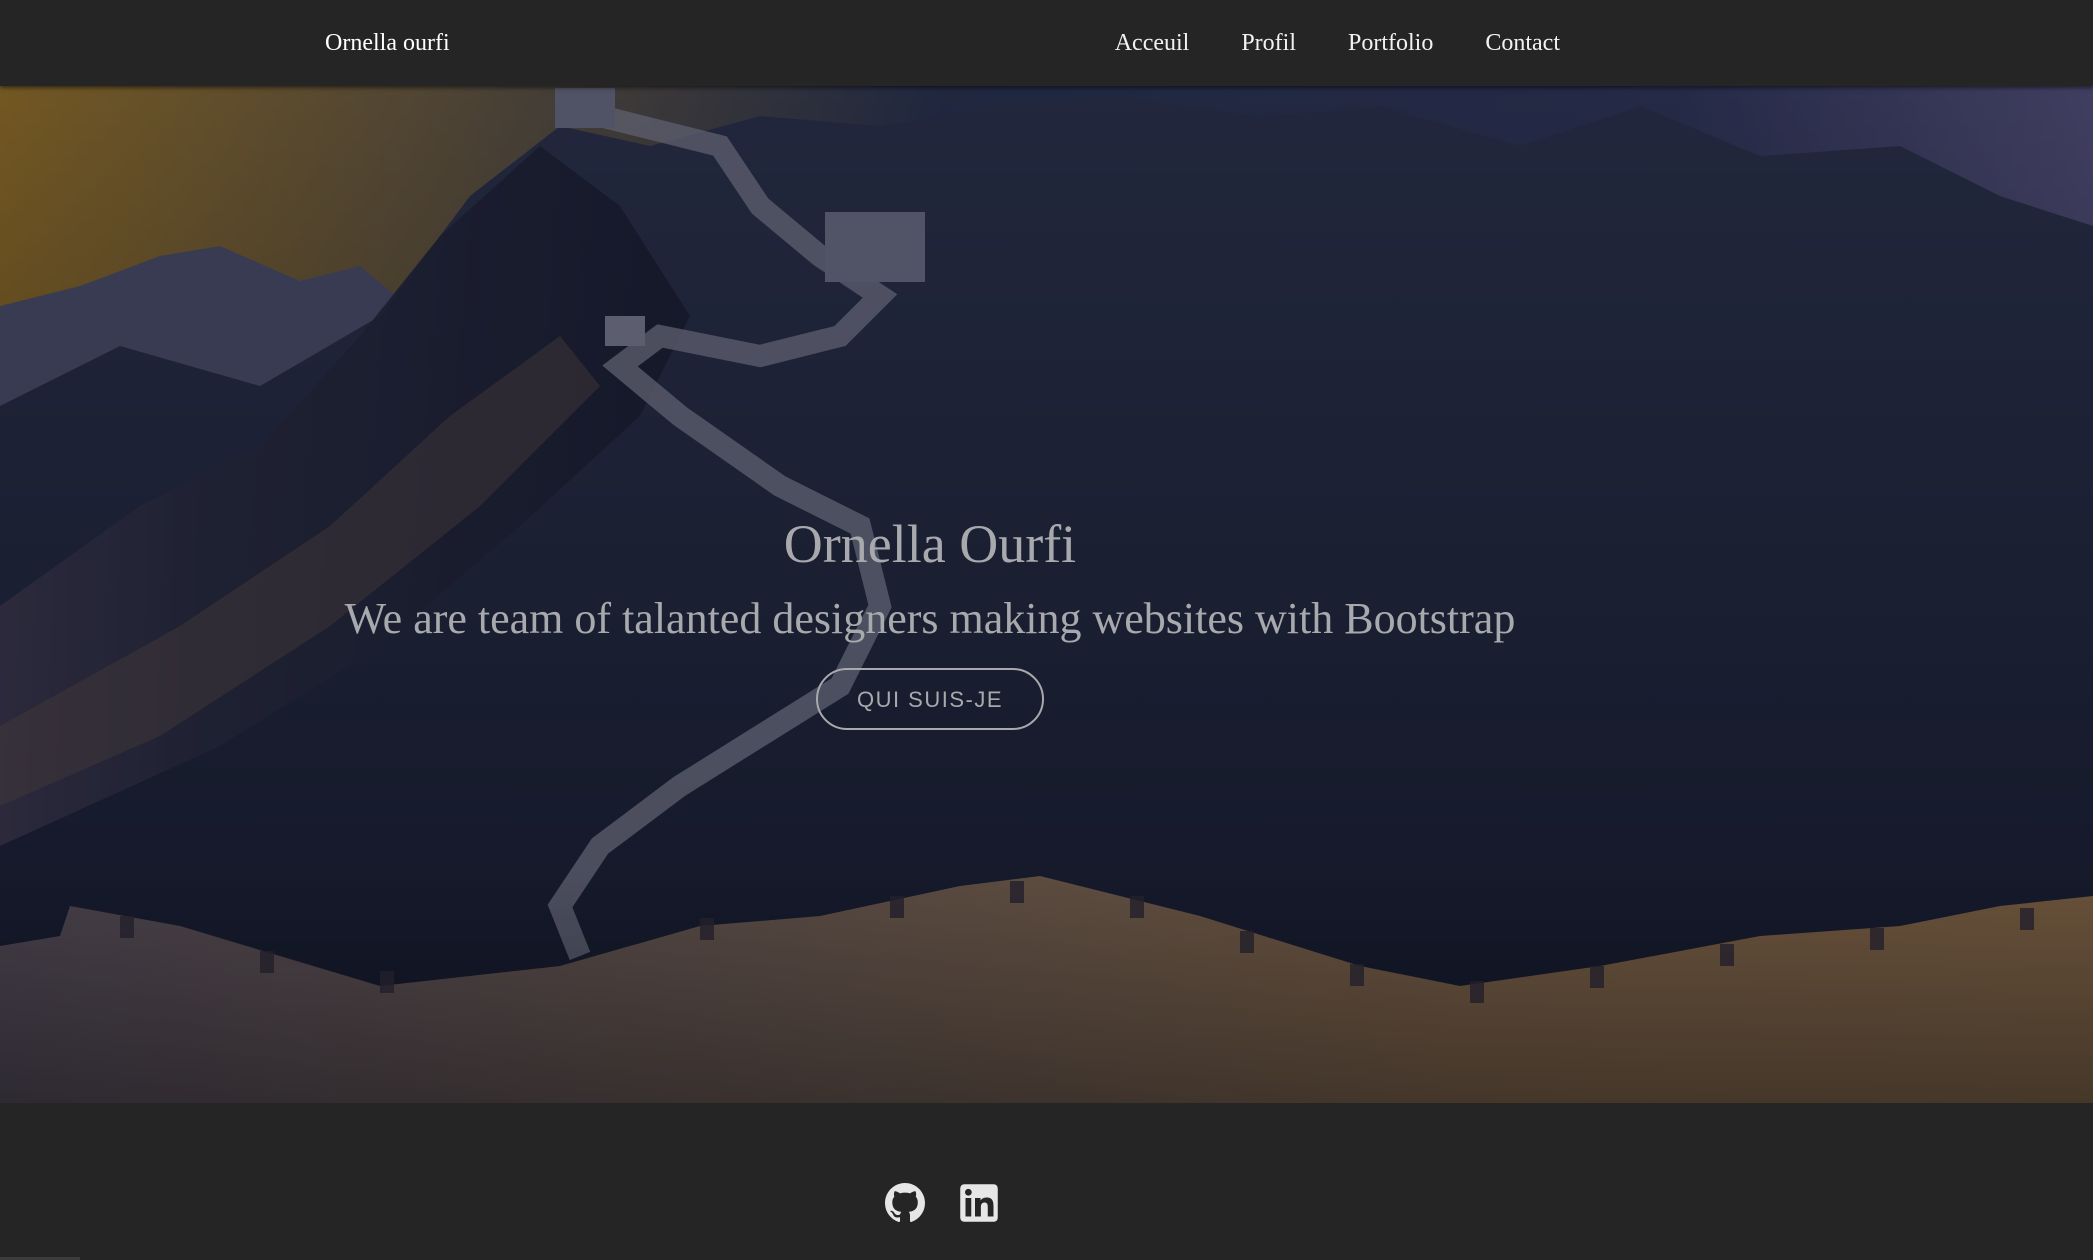 Image resolution: width=2093 pixels, height=1260 pixels. I want to click on nav-item-profil: Profil, so click(1268, 43).